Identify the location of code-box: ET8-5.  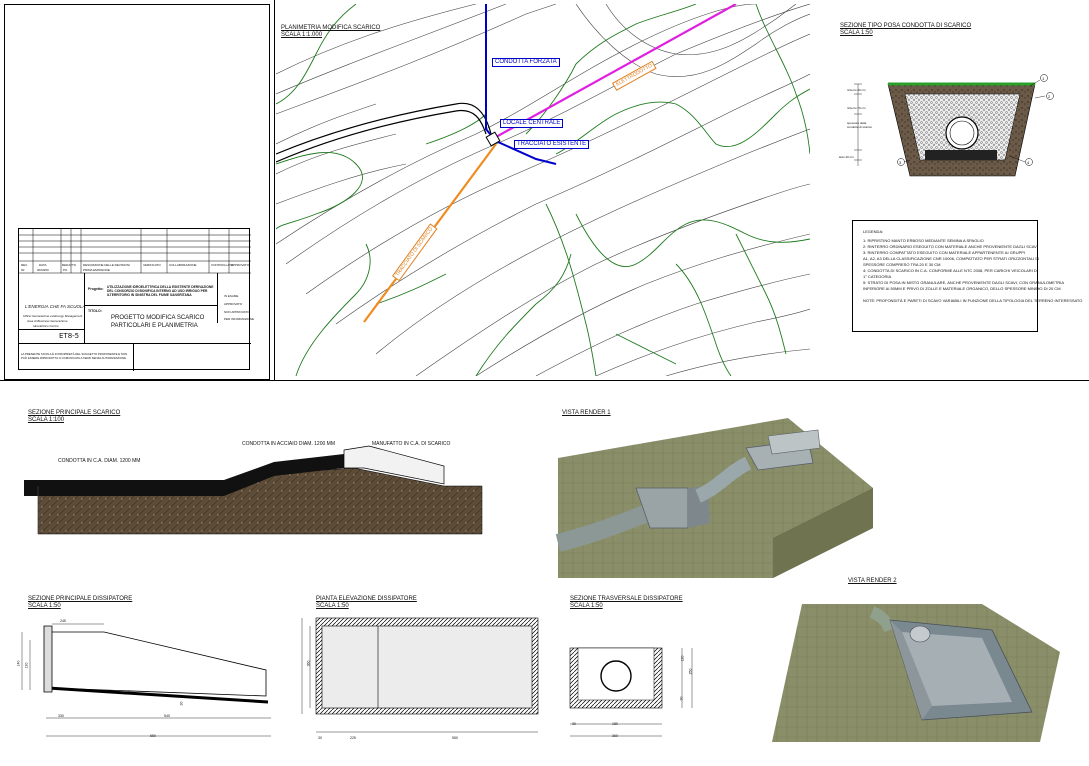
(52, 336).